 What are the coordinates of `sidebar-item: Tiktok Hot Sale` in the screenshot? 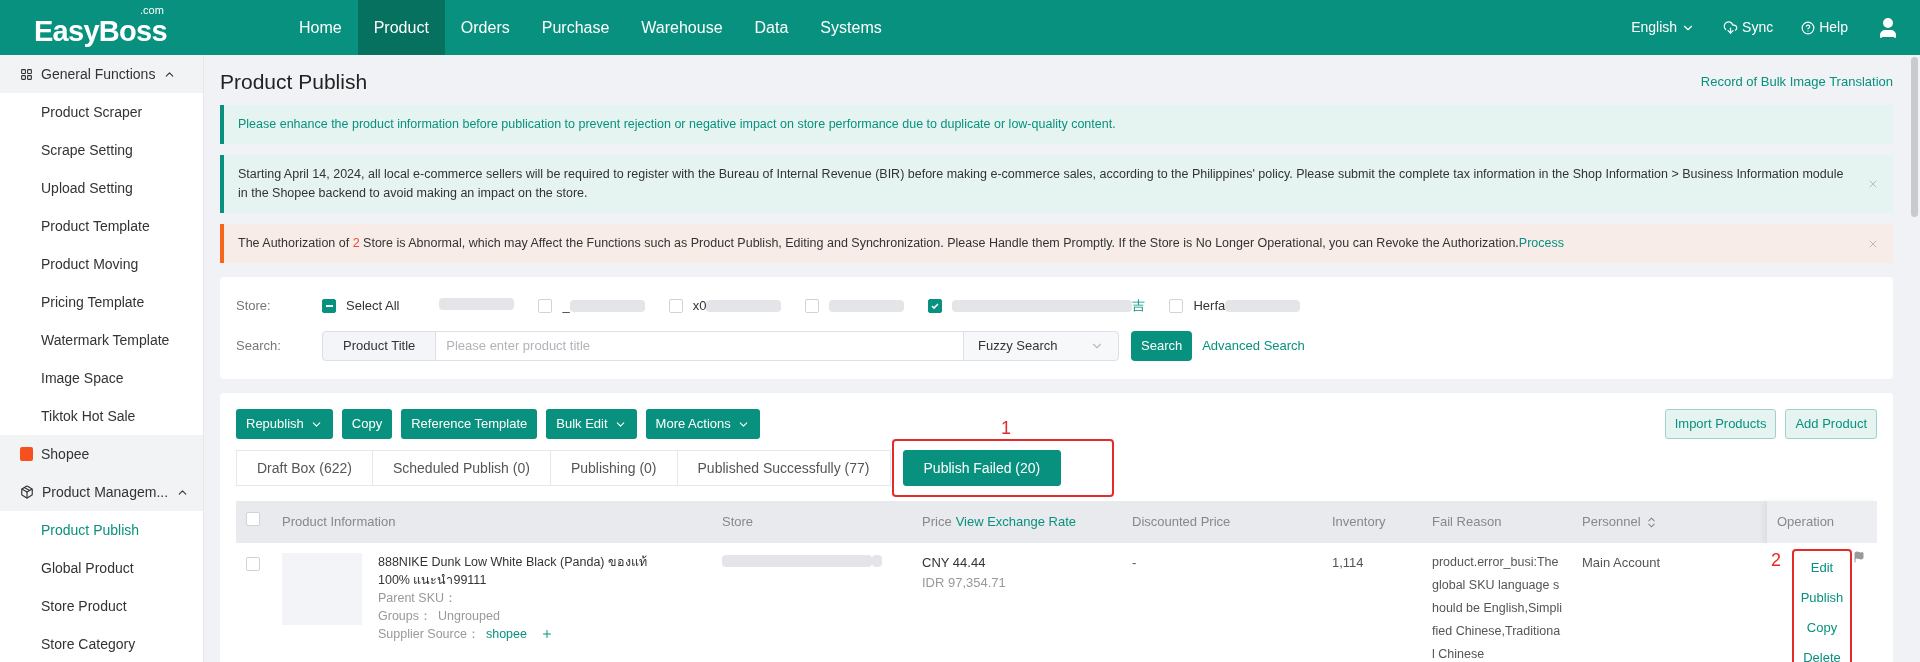 It's located at (101, 416).